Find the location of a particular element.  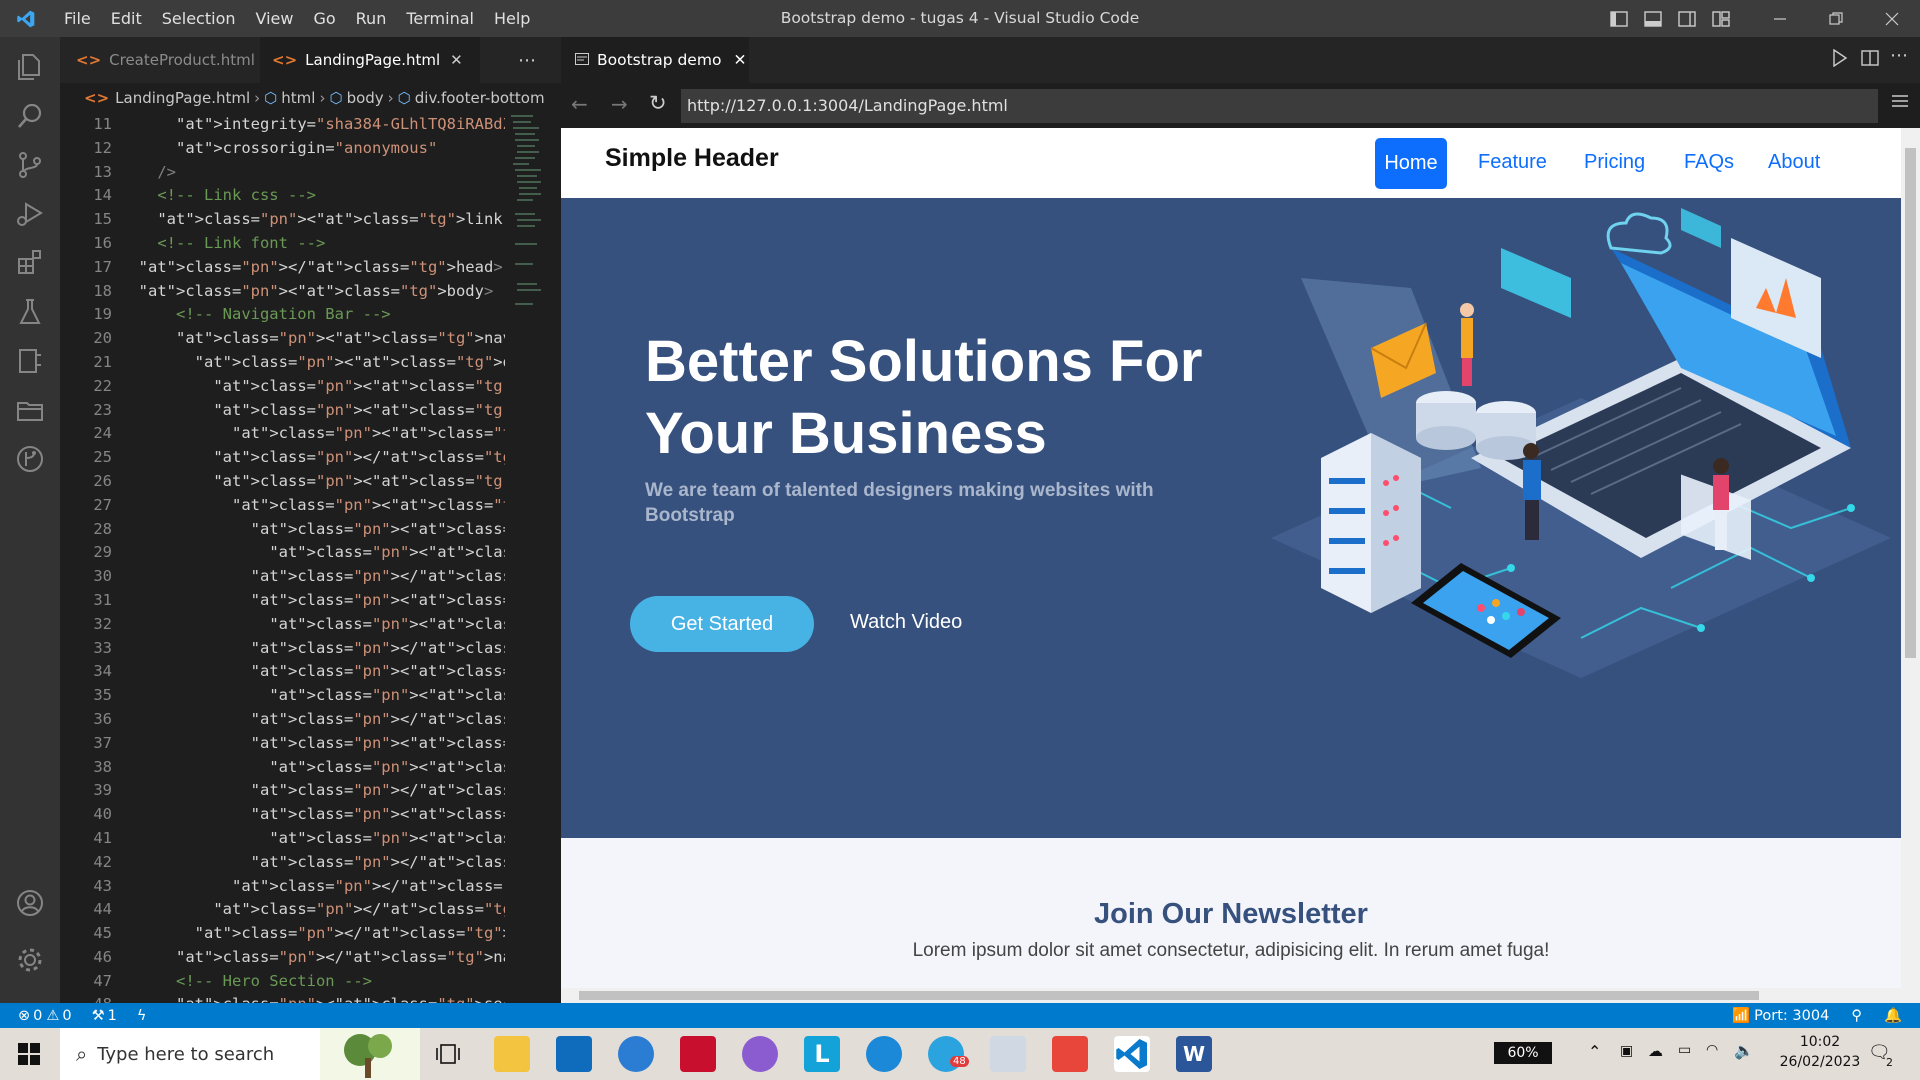

toggle-primary-sidebar-icon is located at coordinates (1619, 19).